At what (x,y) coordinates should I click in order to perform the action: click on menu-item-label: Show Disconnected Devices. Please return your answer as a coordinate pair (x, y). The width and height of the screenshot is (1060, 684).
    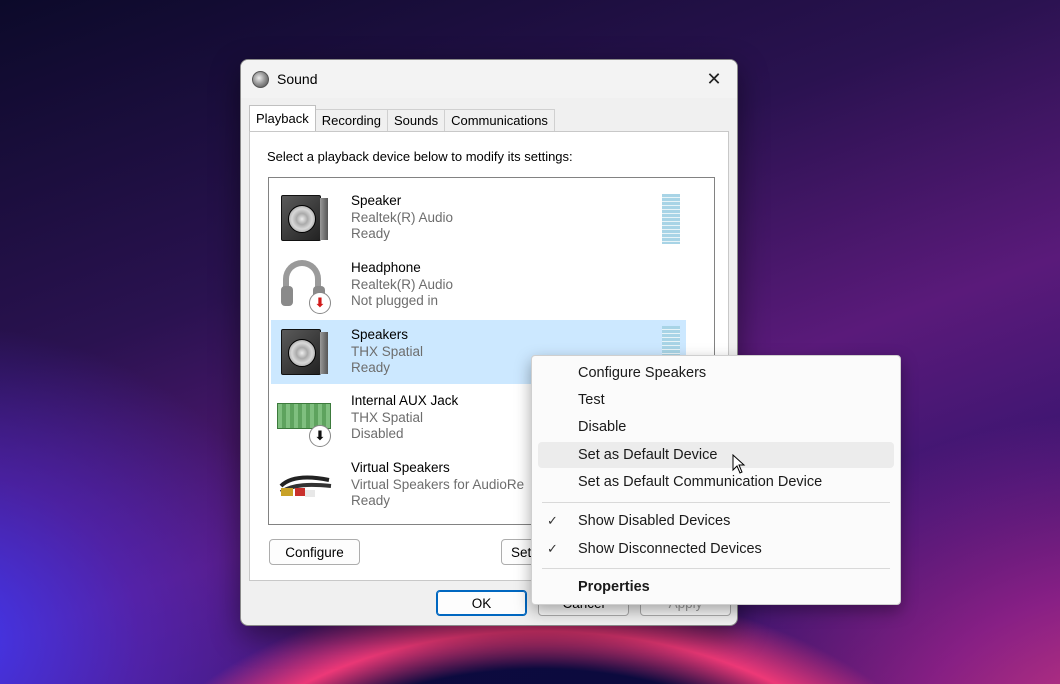
    Looking at the image, I should click on (670, 549).